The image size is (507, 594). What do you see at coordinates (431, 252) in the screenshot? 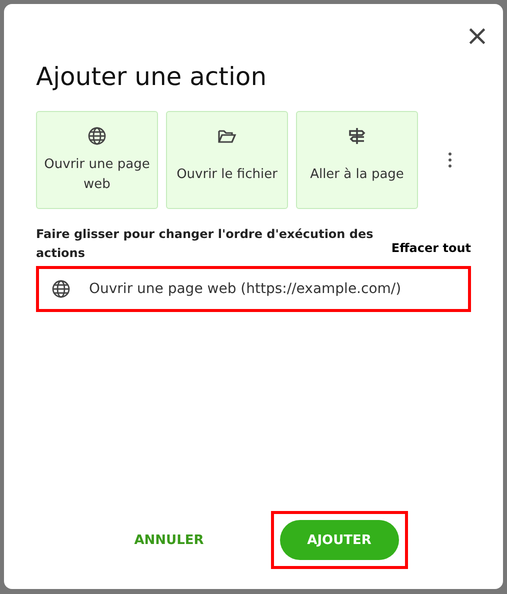
I see `clear-all-link: Effacer tout` at bounding box center [431, 252].